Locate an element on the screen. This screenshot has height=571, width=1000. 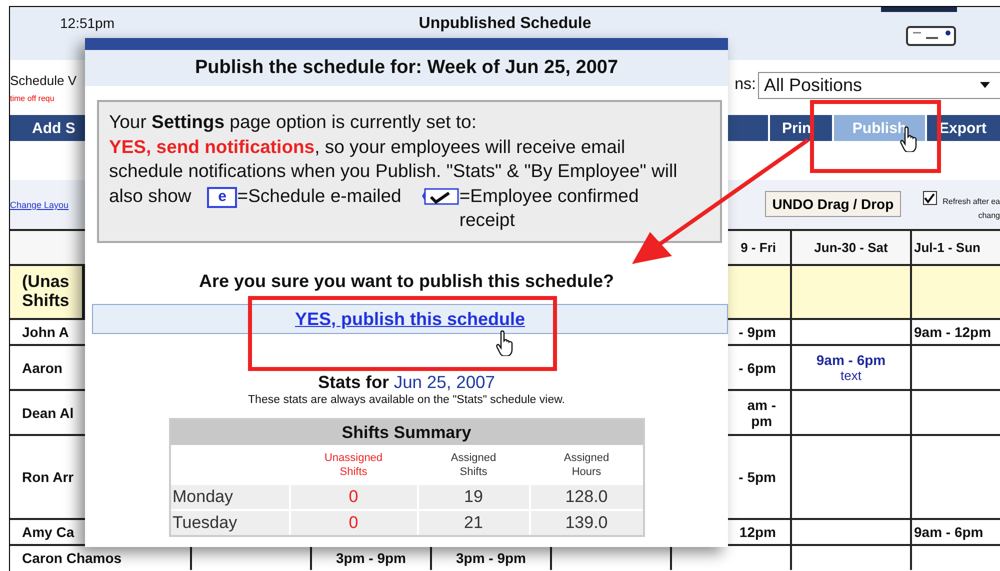
shift-time: - 5pm is located at coordinates (757, 477).